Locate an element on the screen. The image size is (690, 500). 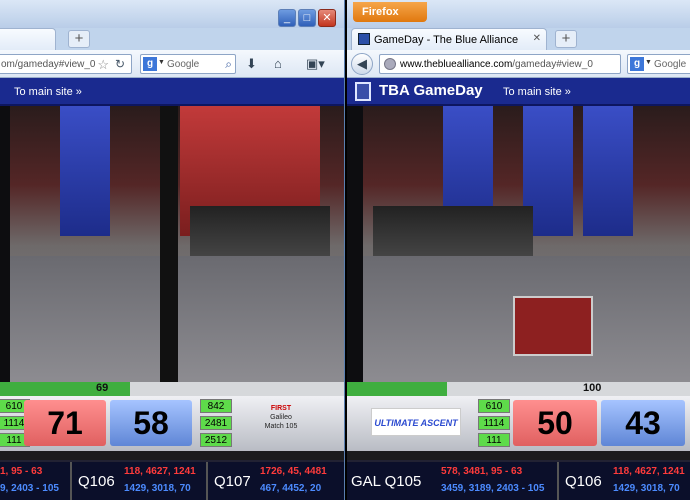
ticker-item: Q107 1726, 45, 4481 467, 4452, 20 is located at coordinates (277, 481).